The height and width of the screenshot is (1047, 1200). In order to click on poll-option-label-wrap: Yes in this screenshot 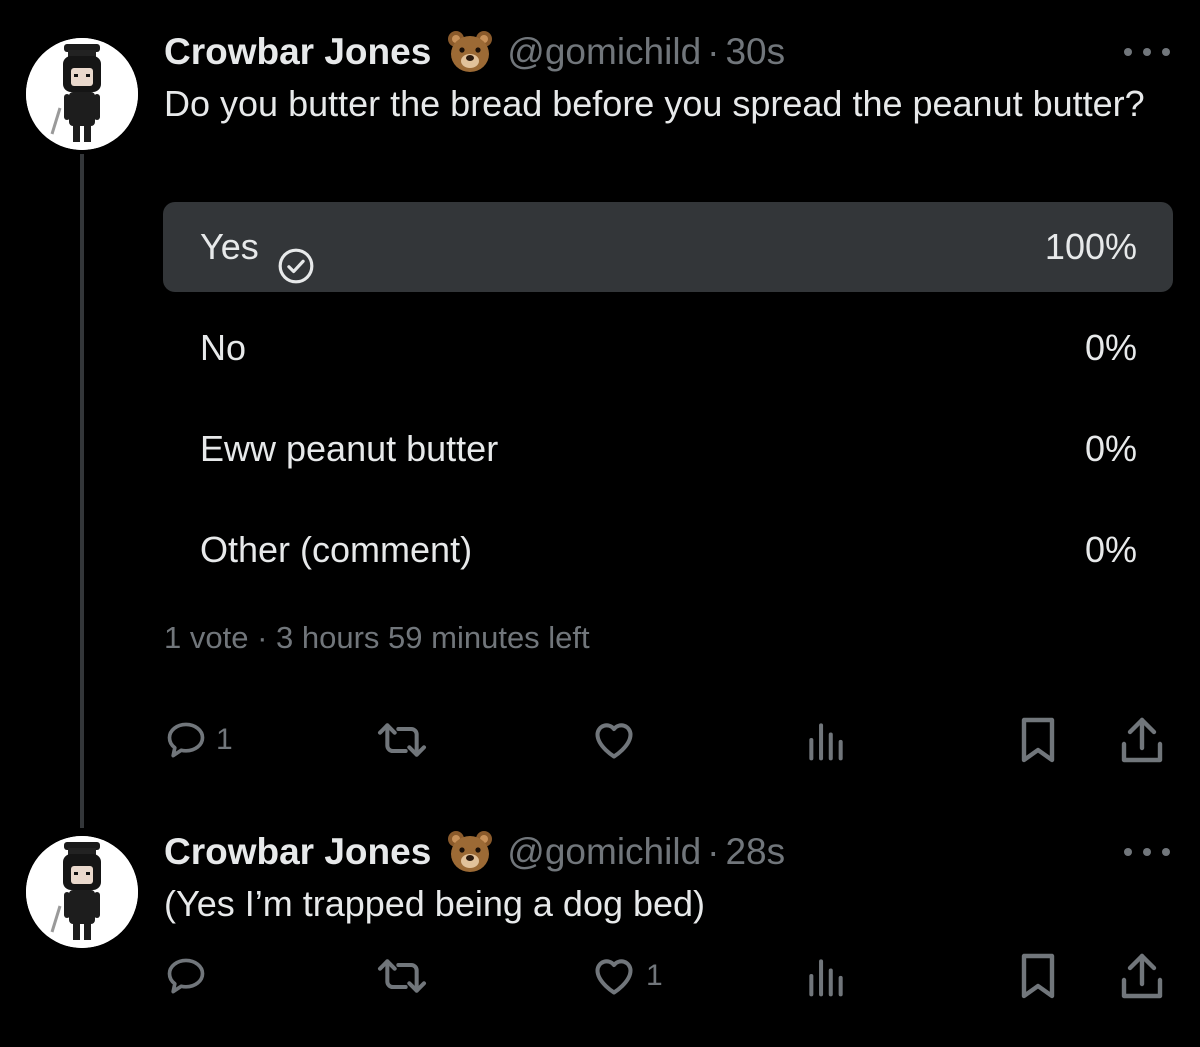, I will do `click(257, 247)`.